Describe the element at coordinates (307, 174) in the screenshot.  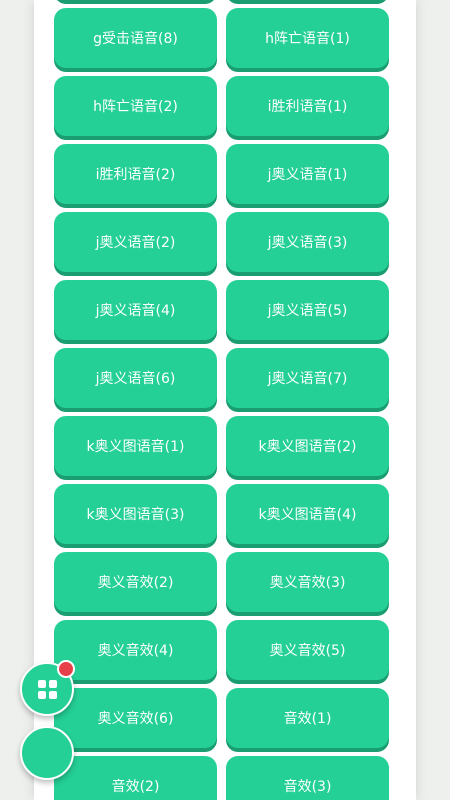
I see `sound-button: j奥义语音(1)` at that location.